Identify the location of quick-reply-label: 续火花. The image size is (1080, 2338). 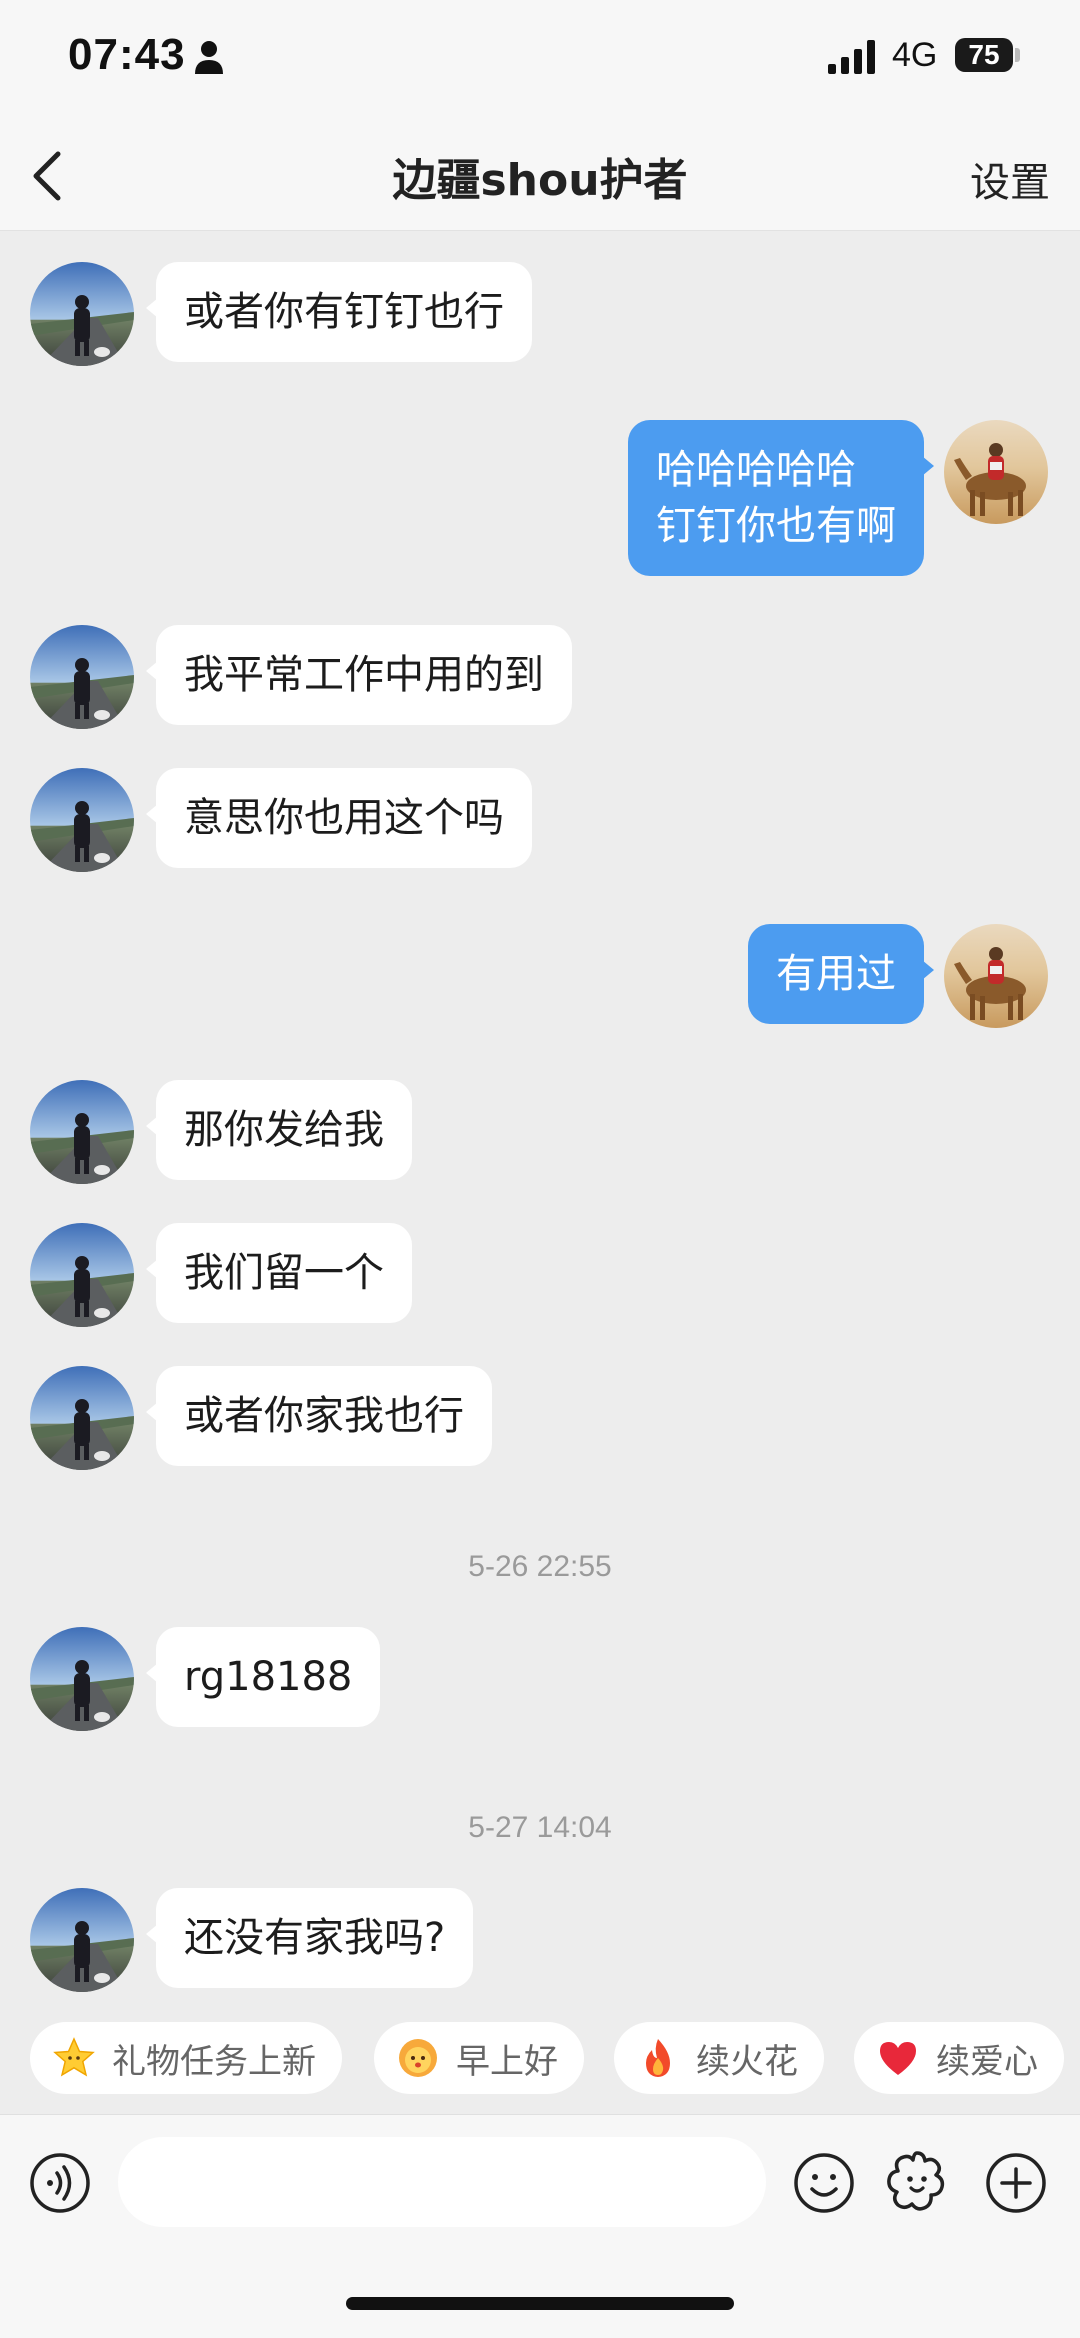
(747, 2061).